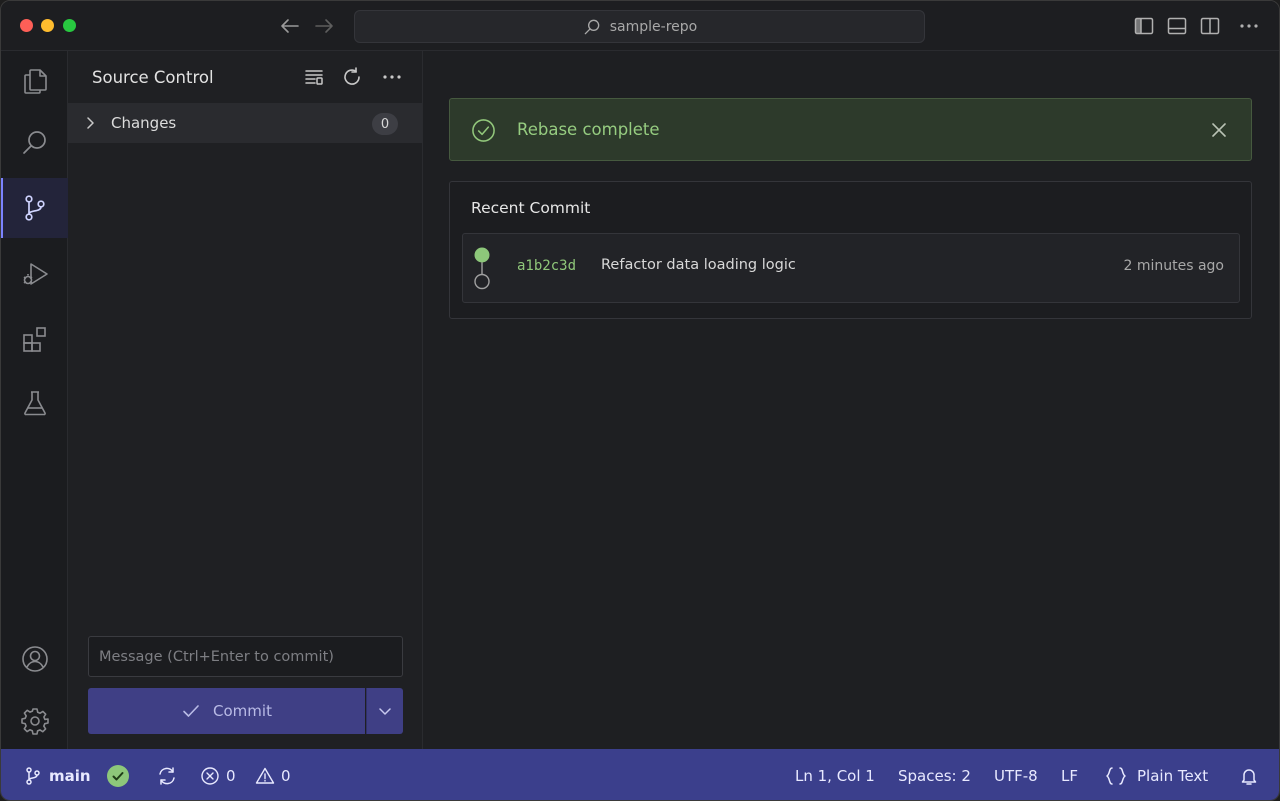 The width and height of the screenshot is (1280, 801). I want to click on changes-section-header: Changes 0, so click(245, 123).